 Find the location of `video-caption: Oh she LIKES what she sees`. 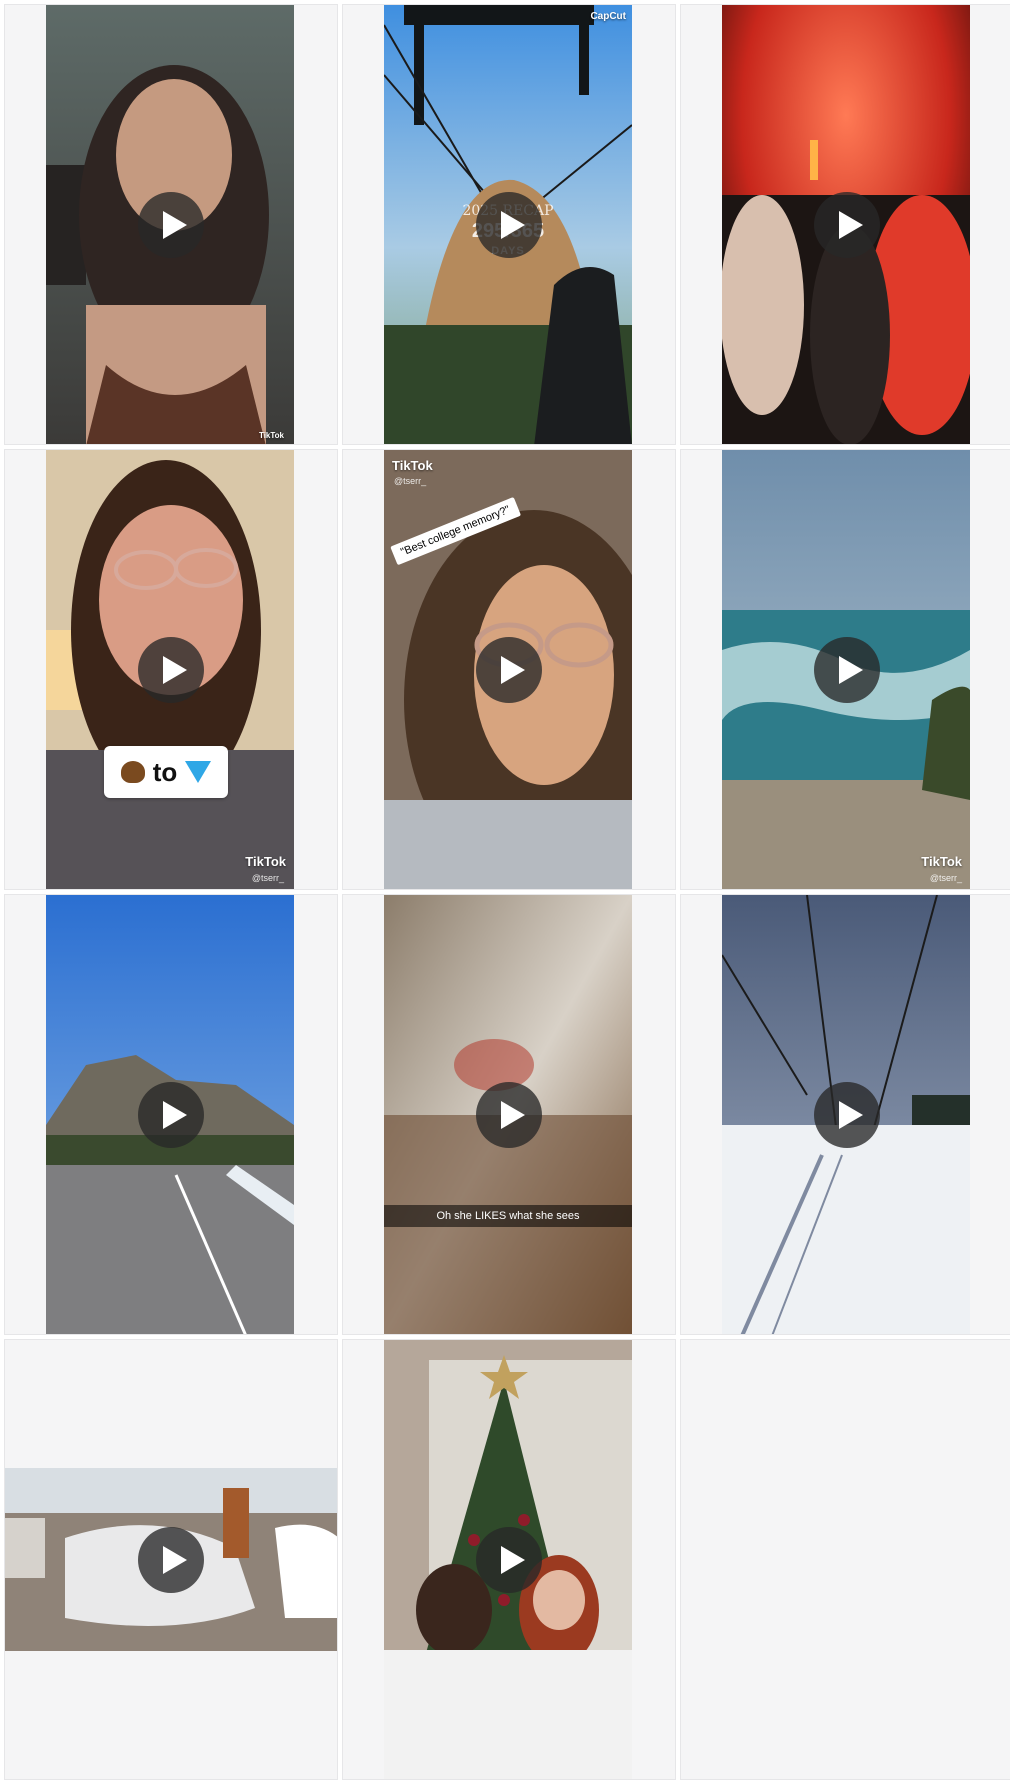

video-caption: Oh she LIKES what she sees is located at coordinates (508, 1216).